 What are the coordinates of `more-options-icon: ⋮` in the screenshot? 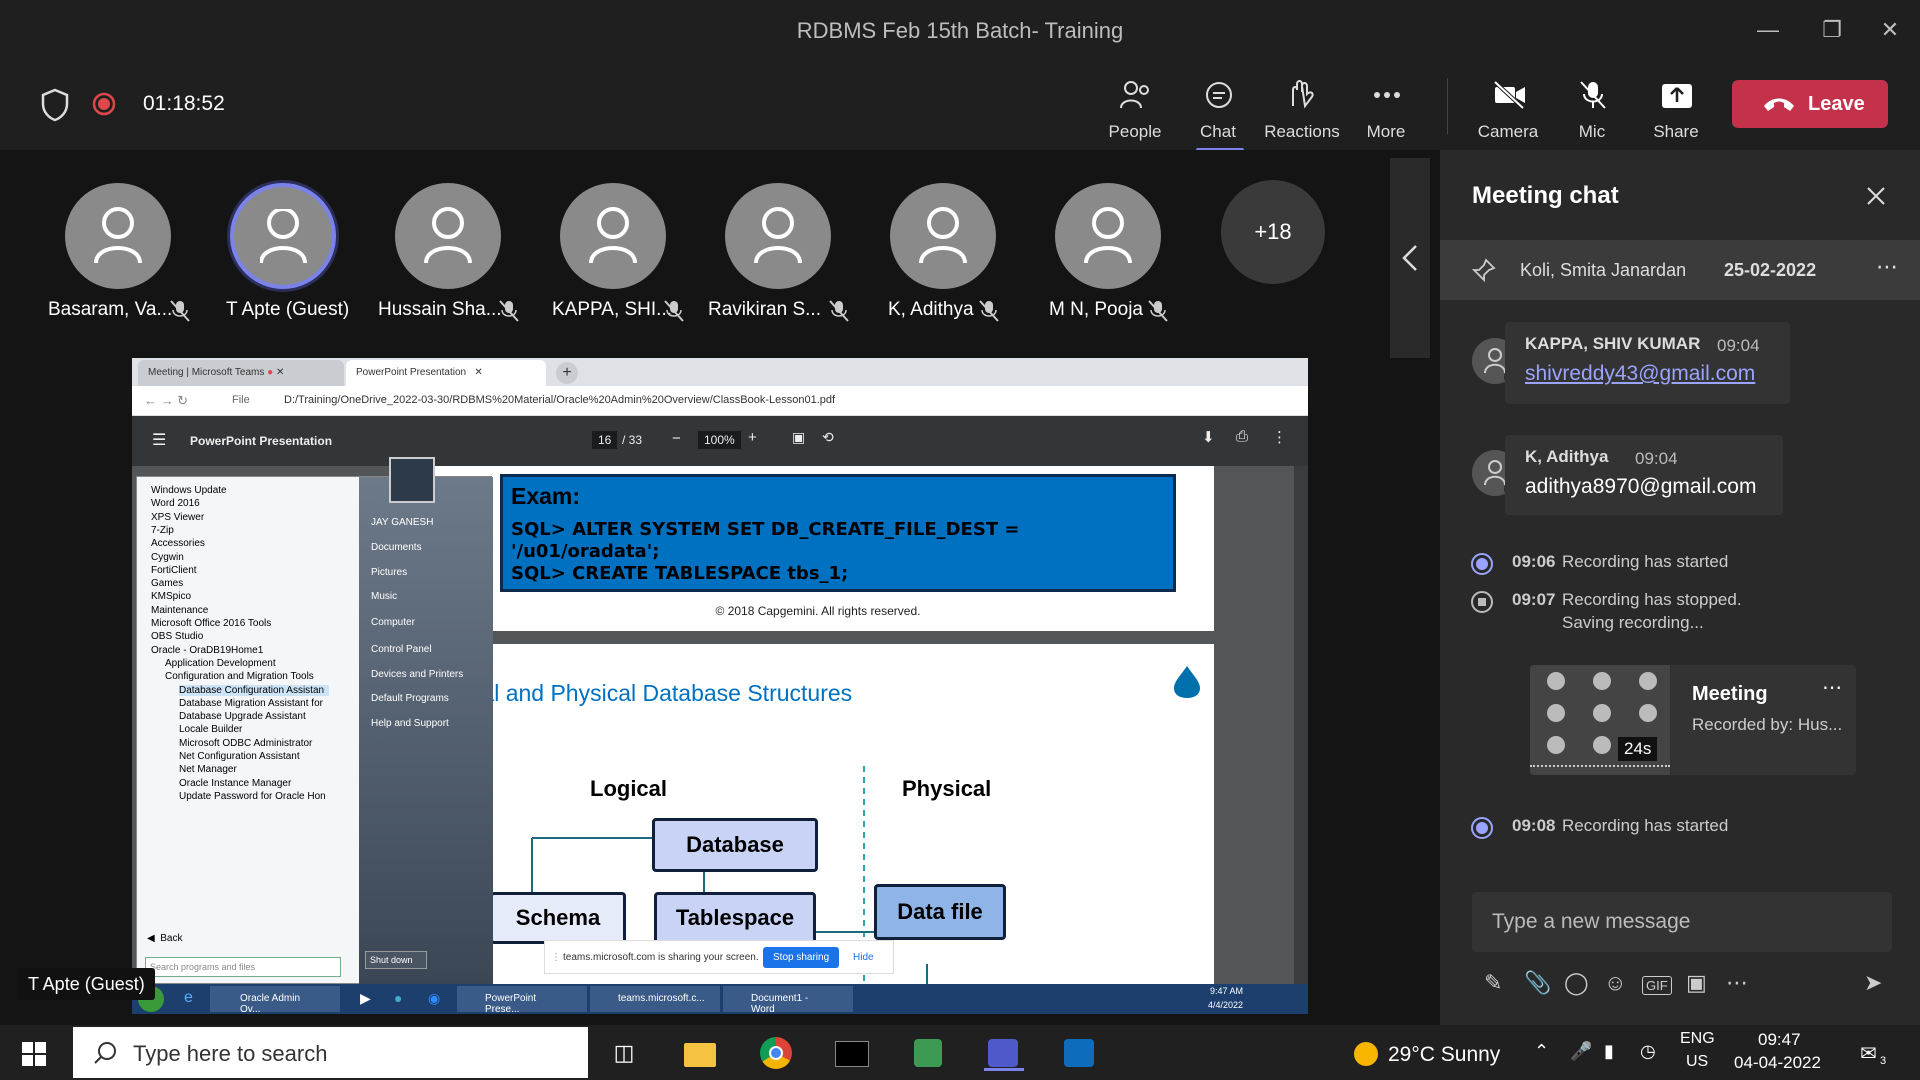 It's located at (1279, 437).